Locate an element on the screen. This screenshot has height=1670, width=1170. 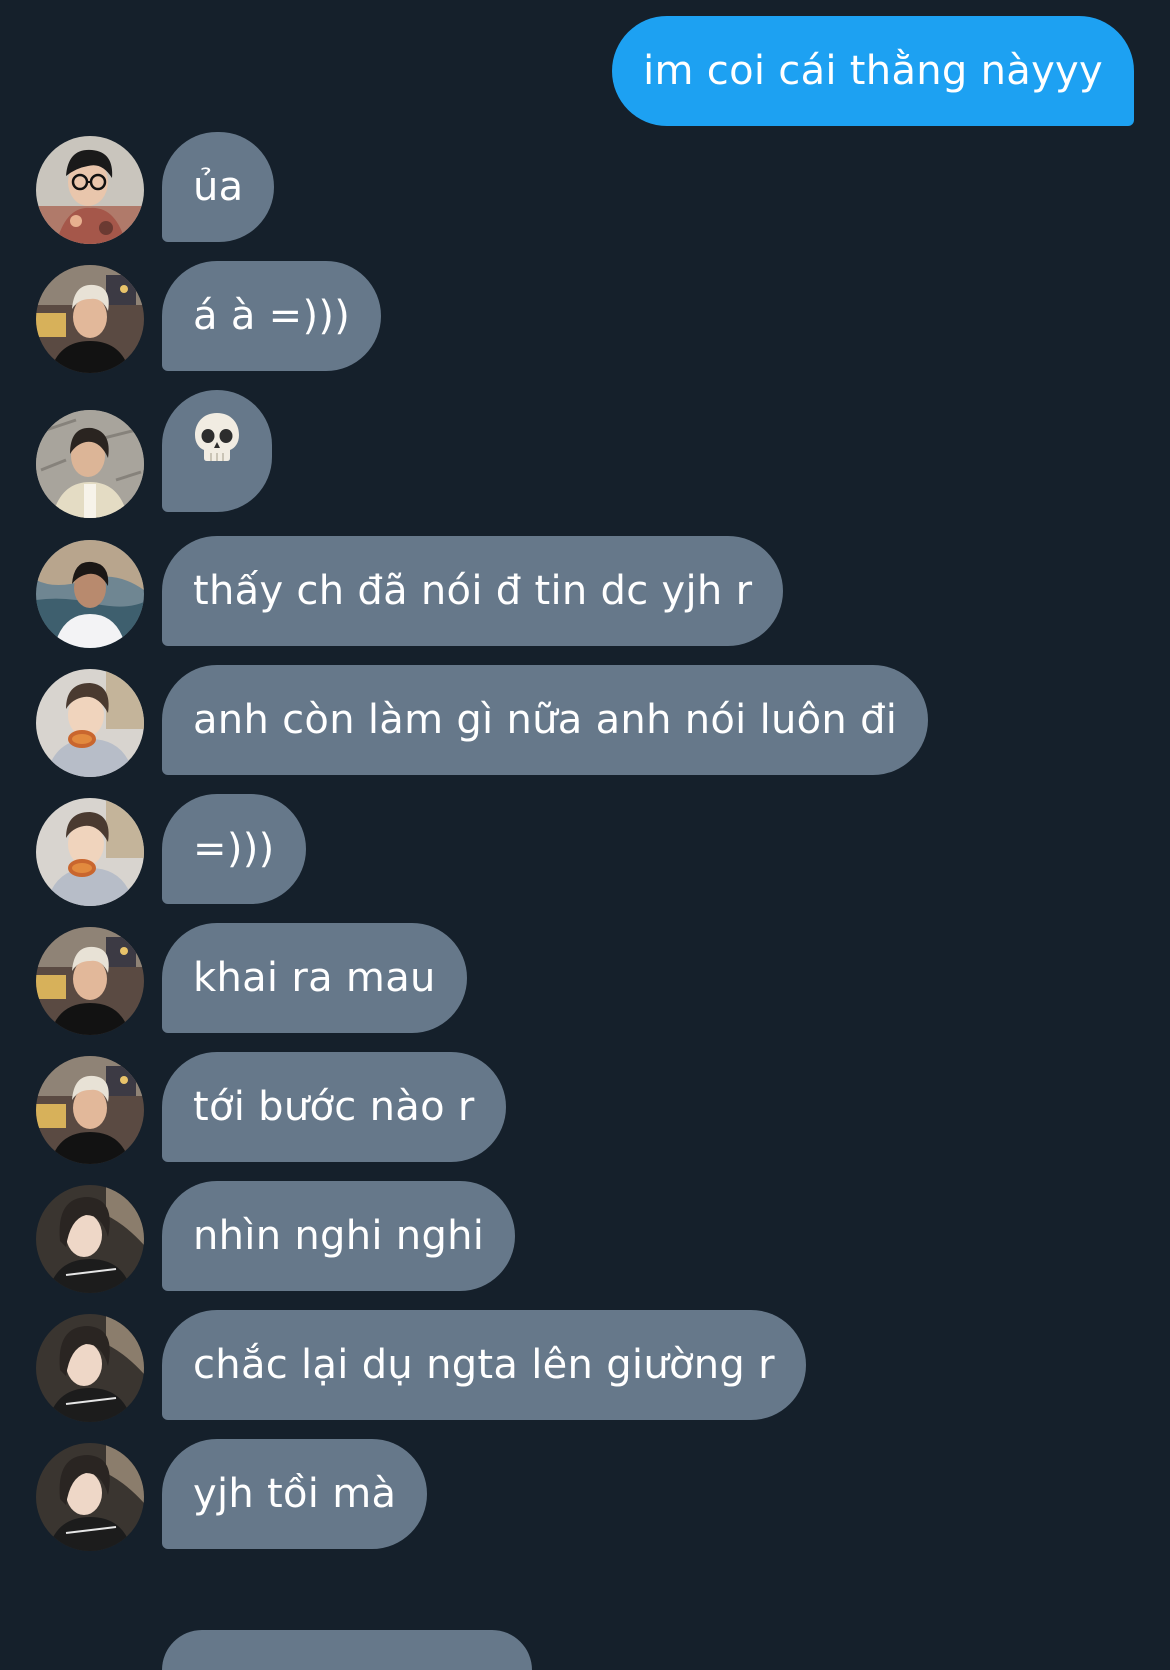
incoming-message-bubble is located at coordinates (217, 451).